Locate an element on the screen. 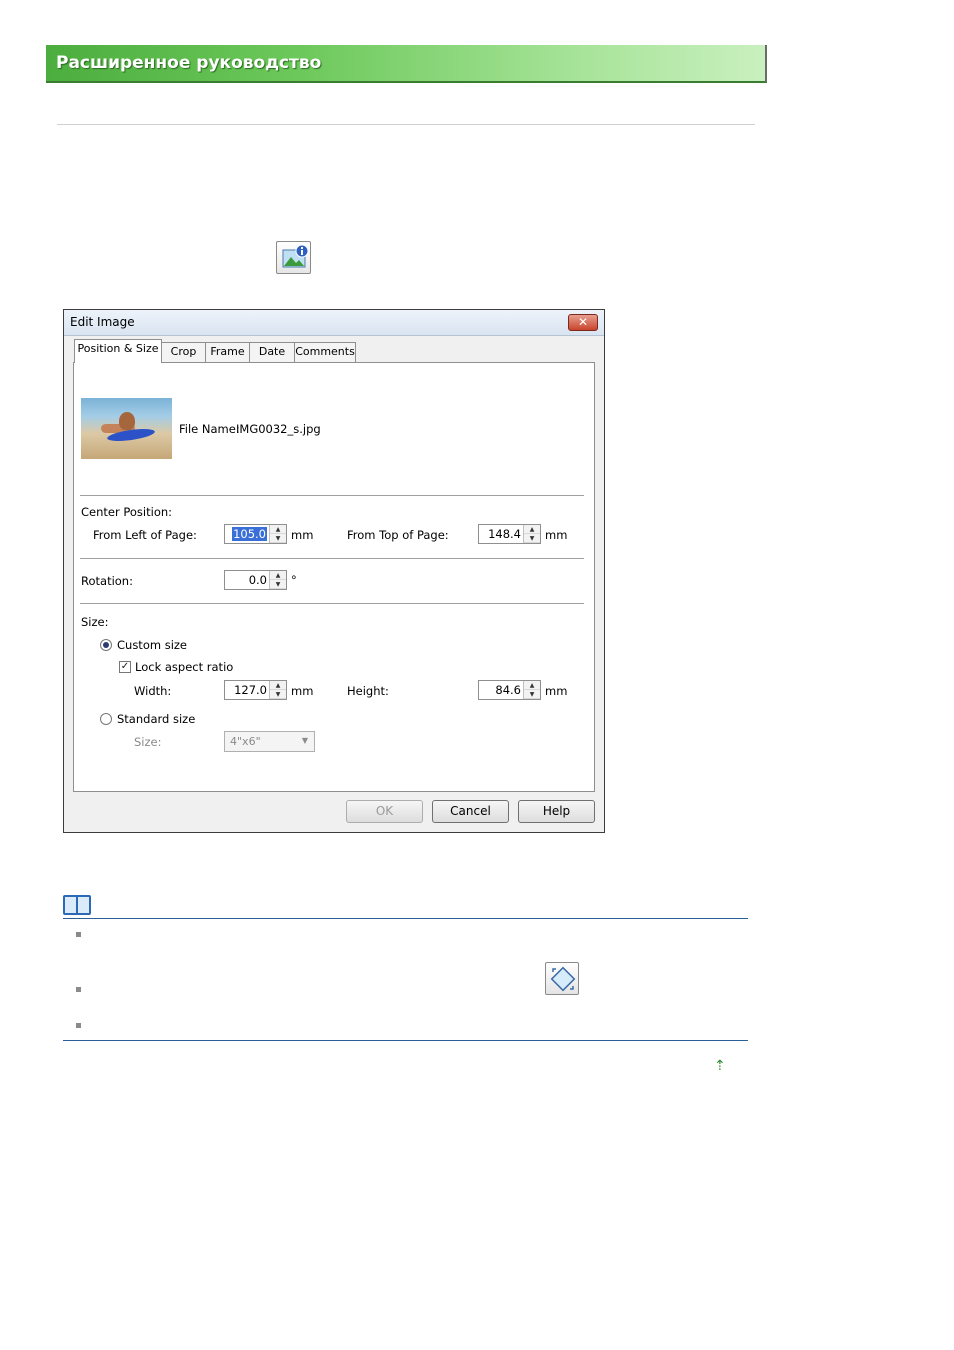 The height and width of the screenshot is (1350, 954). note-book-icon is located at coordinates (77, 905).